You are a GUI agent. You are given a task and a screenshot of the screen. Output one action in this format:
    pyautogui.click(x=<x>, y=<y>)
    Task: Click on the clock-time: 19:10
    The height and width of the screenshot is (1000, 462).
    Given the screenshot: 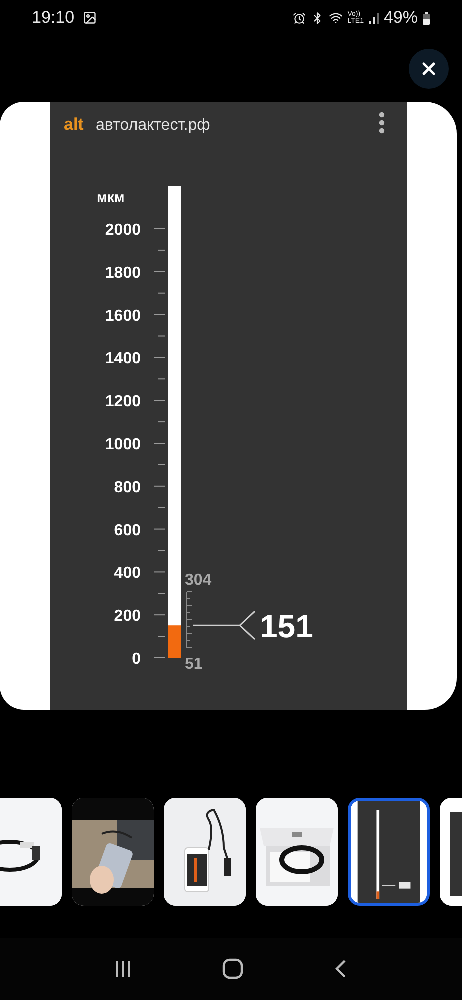 What is the action you would take?
    pyautogui.click(x=53, y=18)
    